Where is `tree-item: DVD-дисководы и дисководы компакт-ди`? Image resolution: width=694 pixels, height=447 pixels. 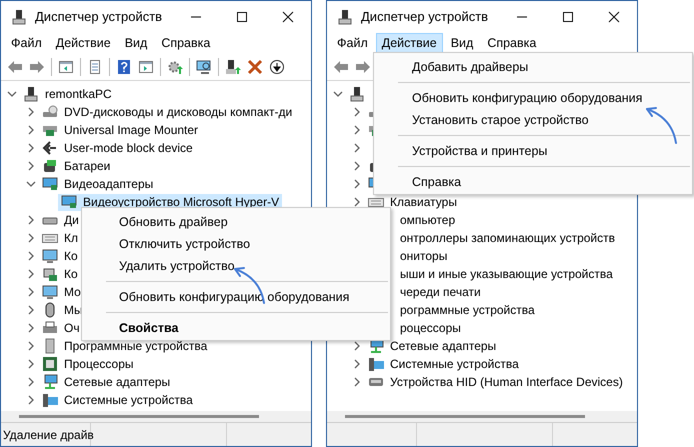 tree-item: DVD-дисководы и дисководы компакт-ди is located at coordinates (167, 112).